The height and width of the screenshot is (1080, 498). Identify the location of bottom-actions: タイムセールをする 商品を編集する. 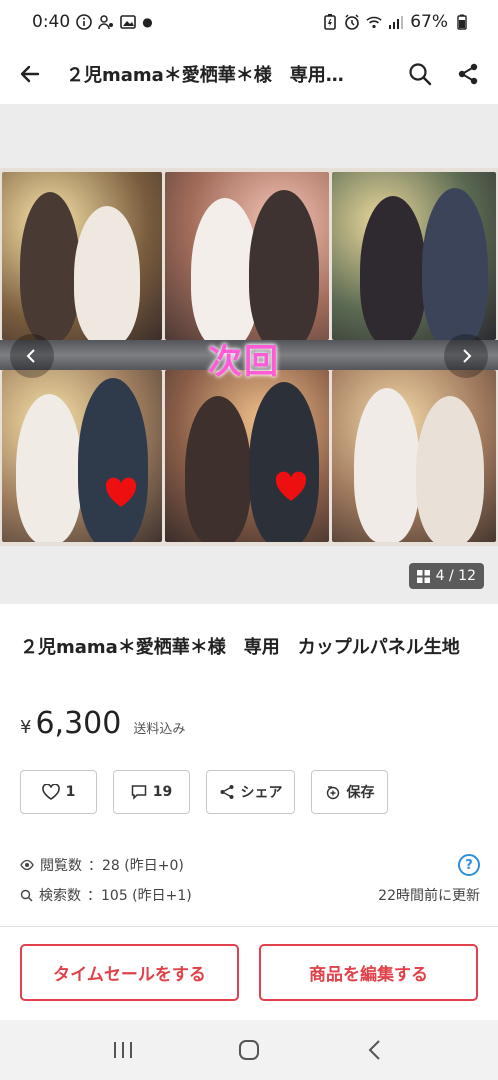
(249, 972).